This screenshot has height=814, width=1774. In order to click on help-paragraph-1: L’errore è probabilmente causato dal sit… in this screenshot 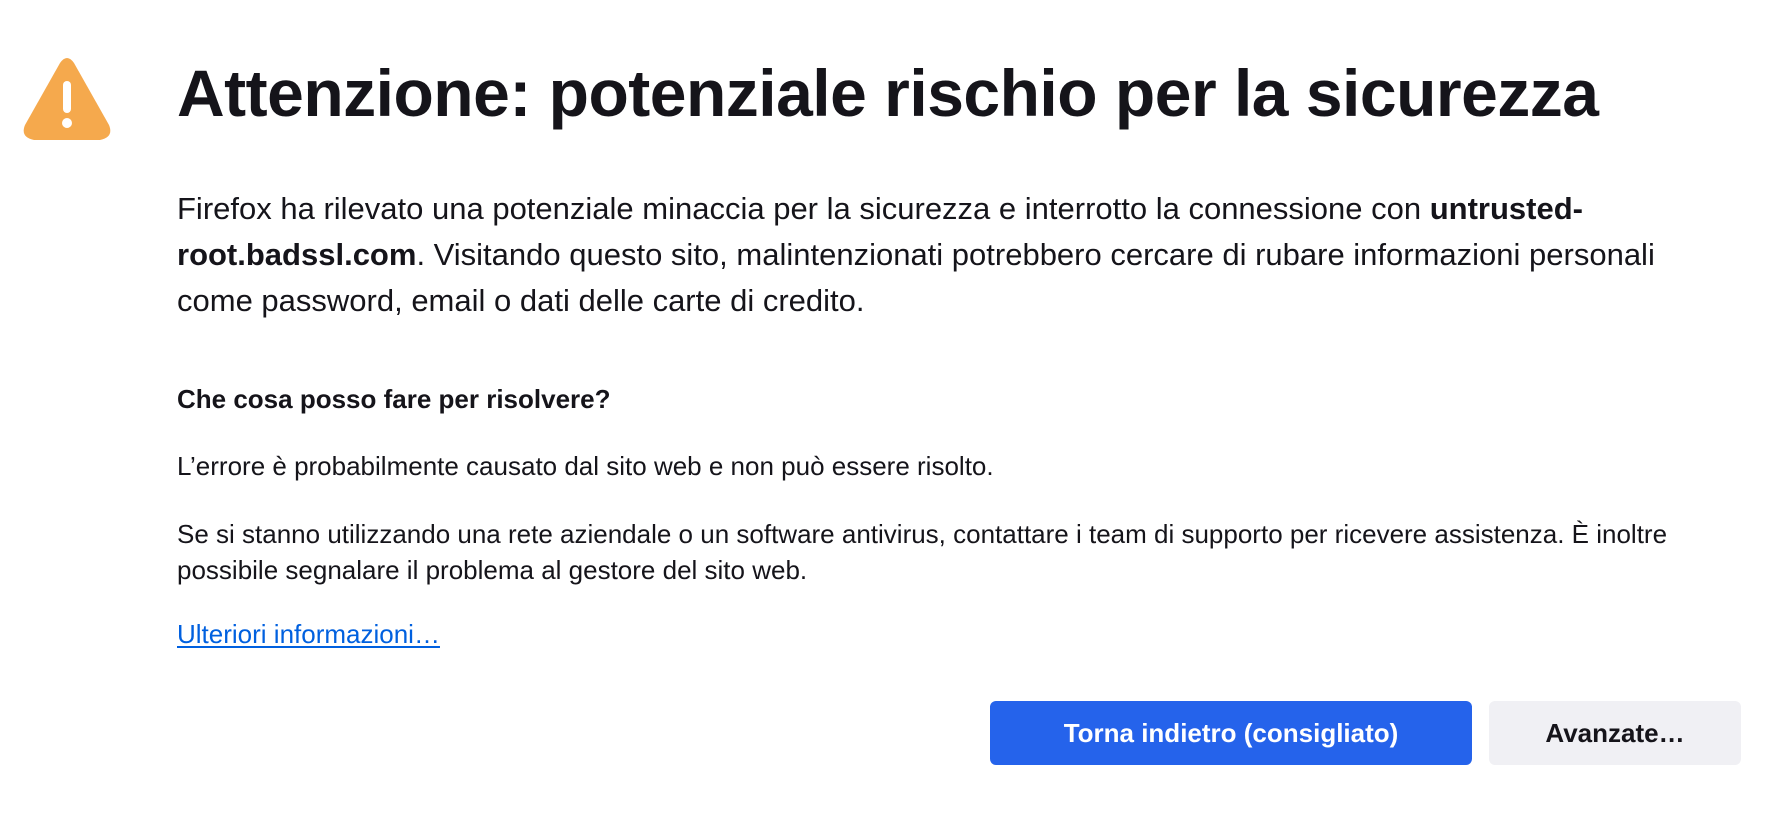, I will do `click(585, 466)`.